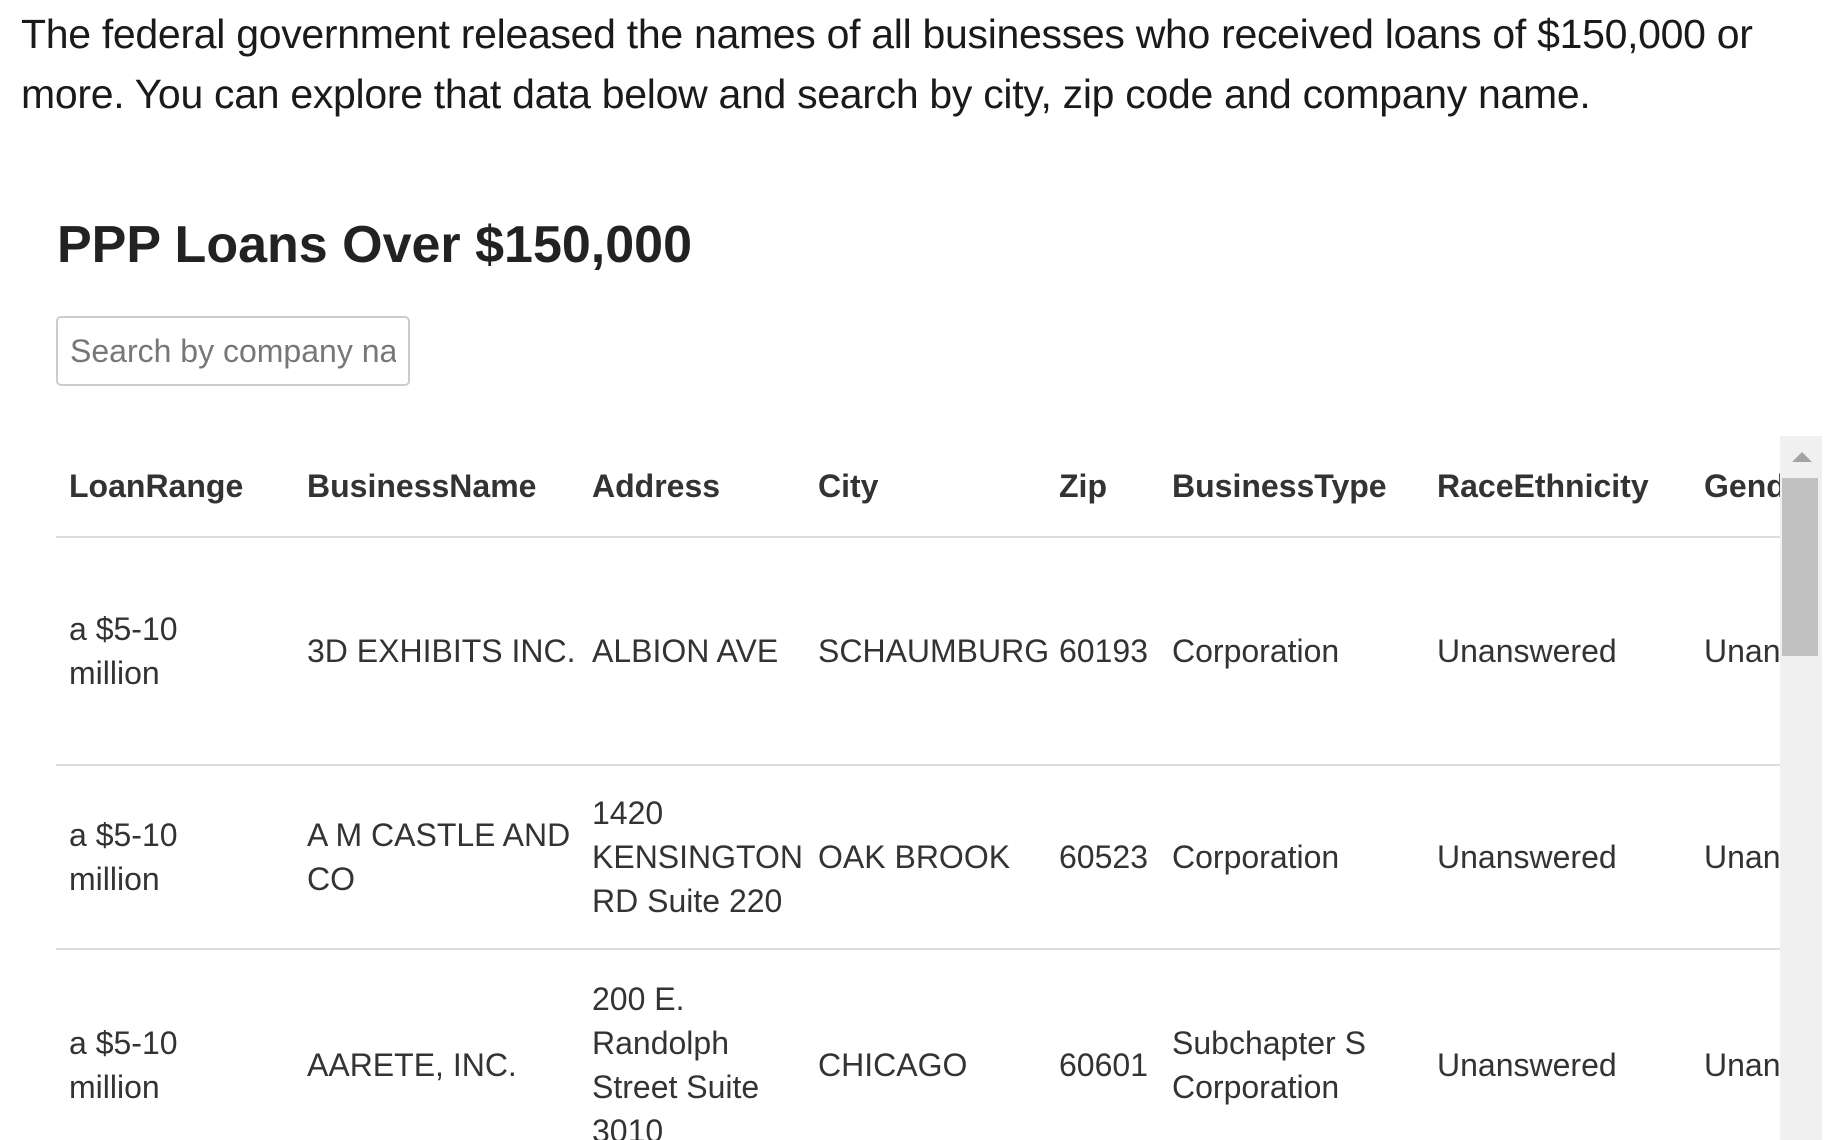  I want to click on cell-address: 200 E. Randolph Street Suite 3010, so click(692, 1044).